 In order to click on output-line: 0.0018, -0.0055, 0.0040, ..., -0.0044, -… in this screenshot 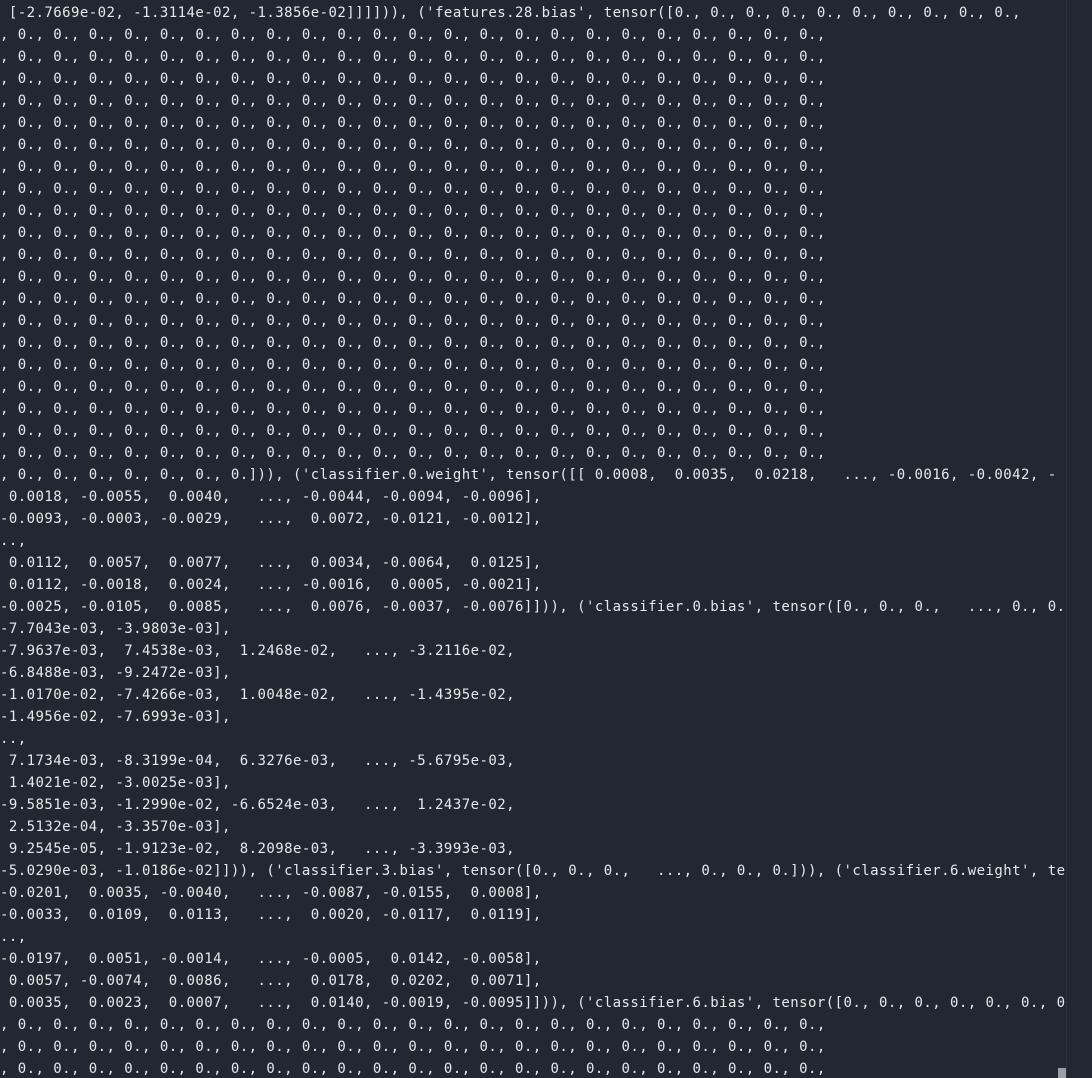, I will do `click(271, 497)`.